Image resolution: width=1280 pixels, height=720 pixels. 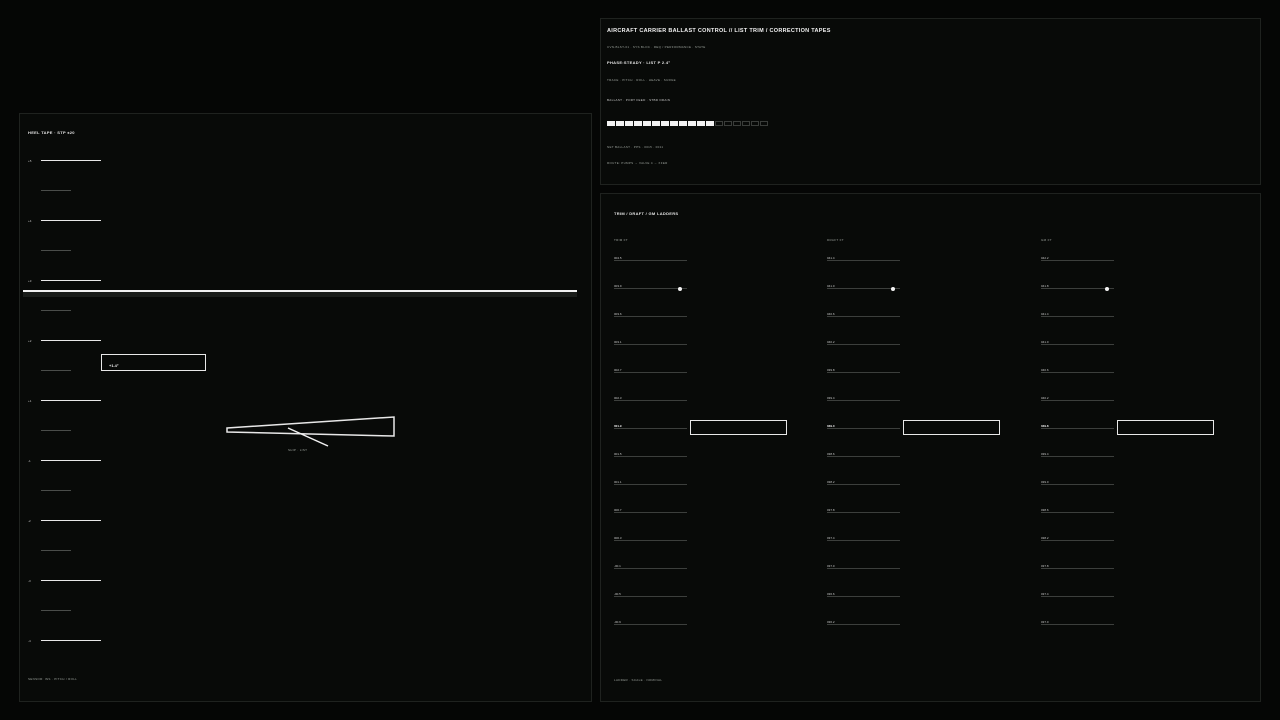 What do you see at coordinates (300, 294) in the screenshot?
I see `horizon-shadow` at bounding box center [300, 294].